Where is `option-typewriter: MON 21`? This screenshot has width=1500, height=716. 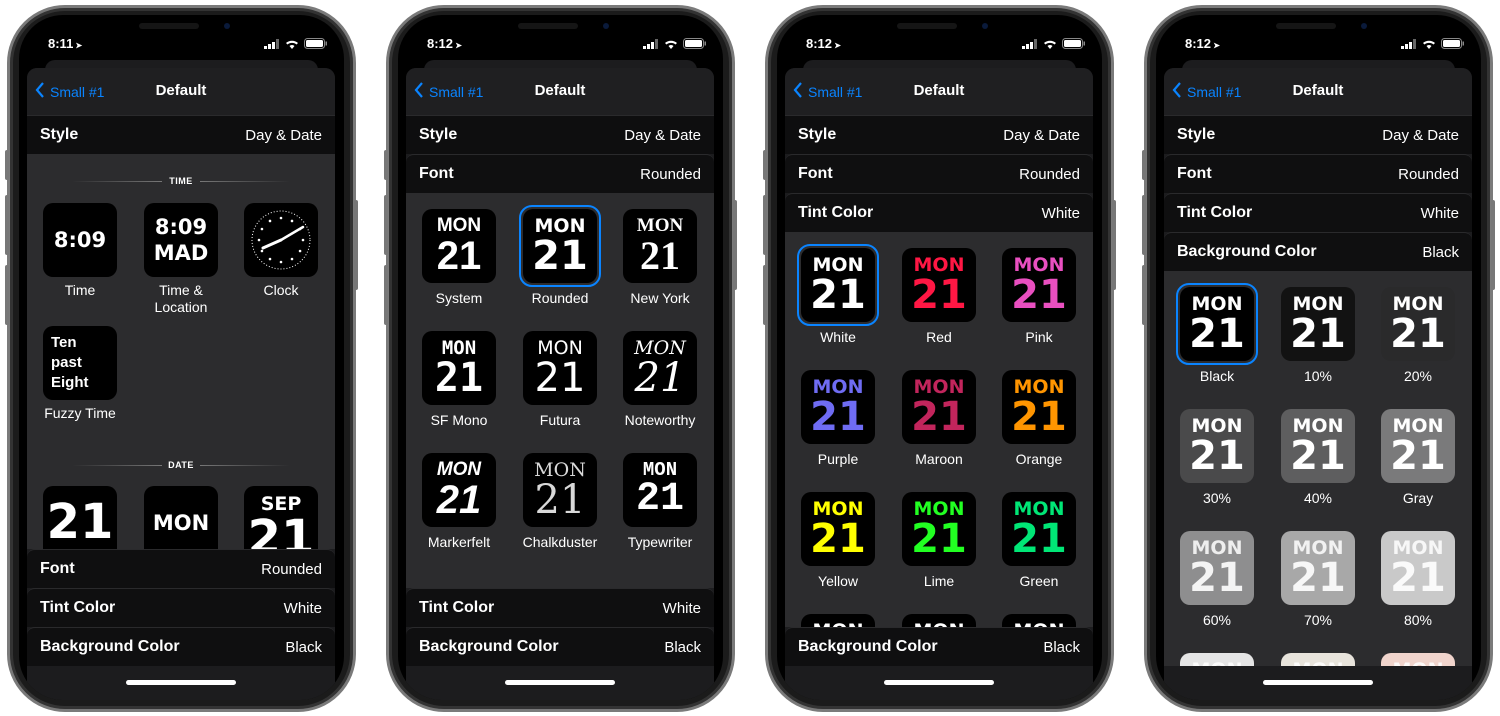
option-typewriter: MON 21 is located at coordinates (660, 490).